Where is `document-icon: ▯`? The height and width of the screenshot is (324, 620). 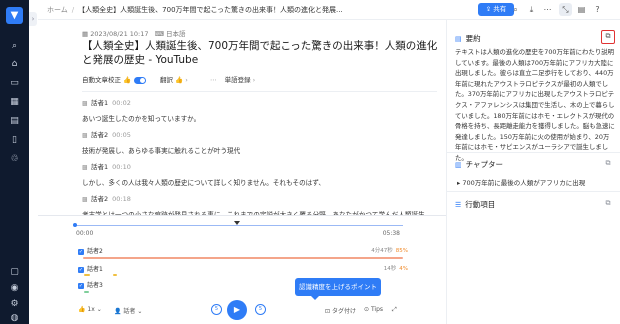
document-icon: ▯ is located at coordinates (14, 140).